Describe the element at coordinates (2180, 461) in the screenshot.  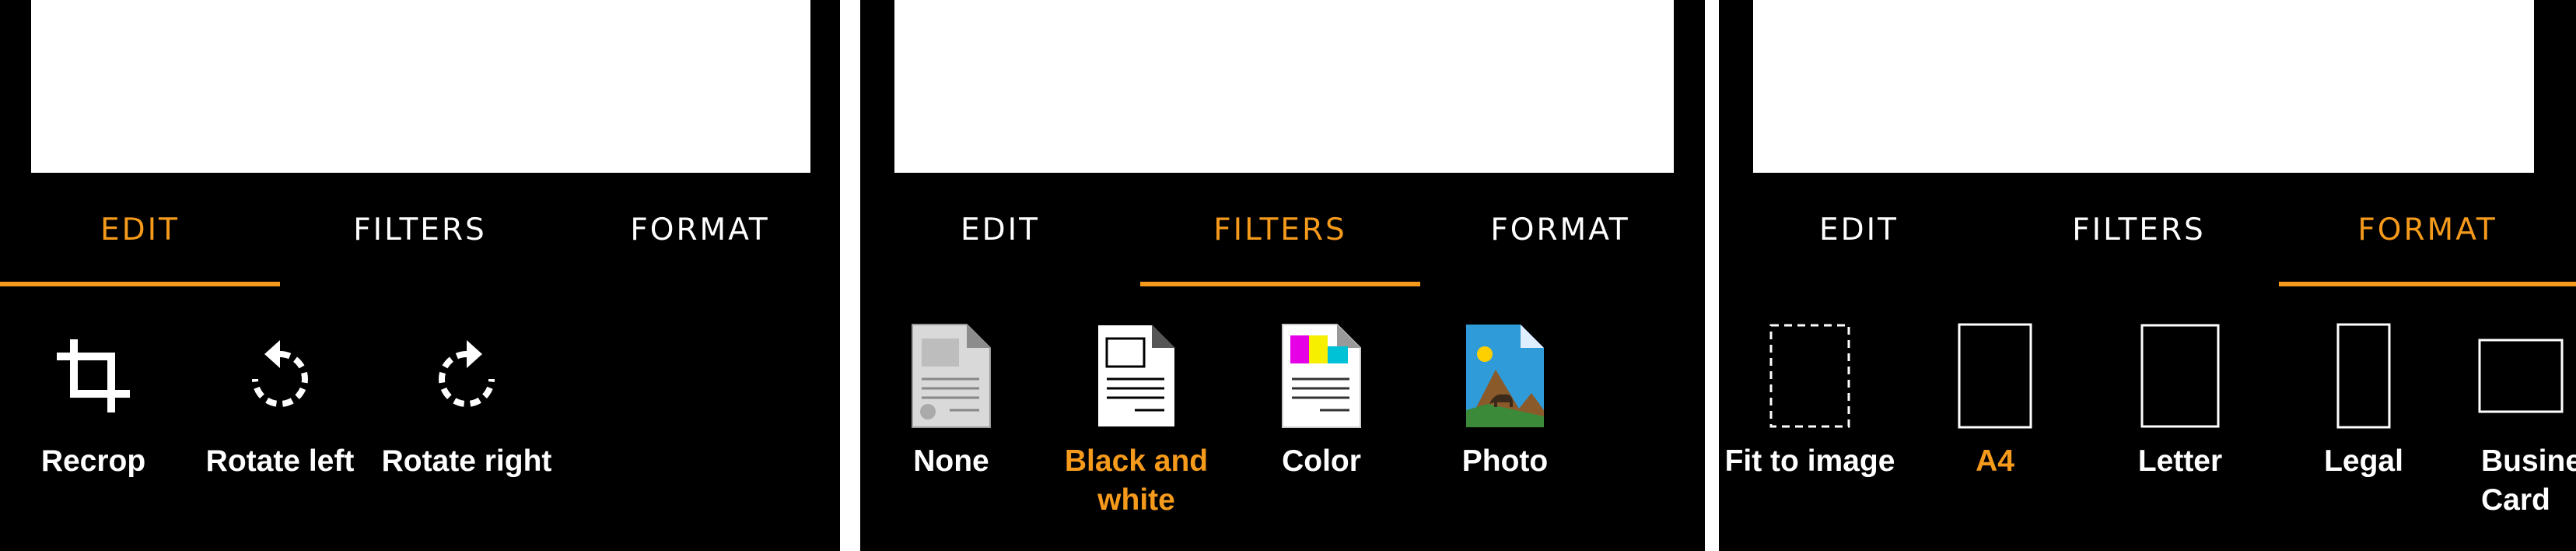
I see `format-letter-label: Letter` at that location.